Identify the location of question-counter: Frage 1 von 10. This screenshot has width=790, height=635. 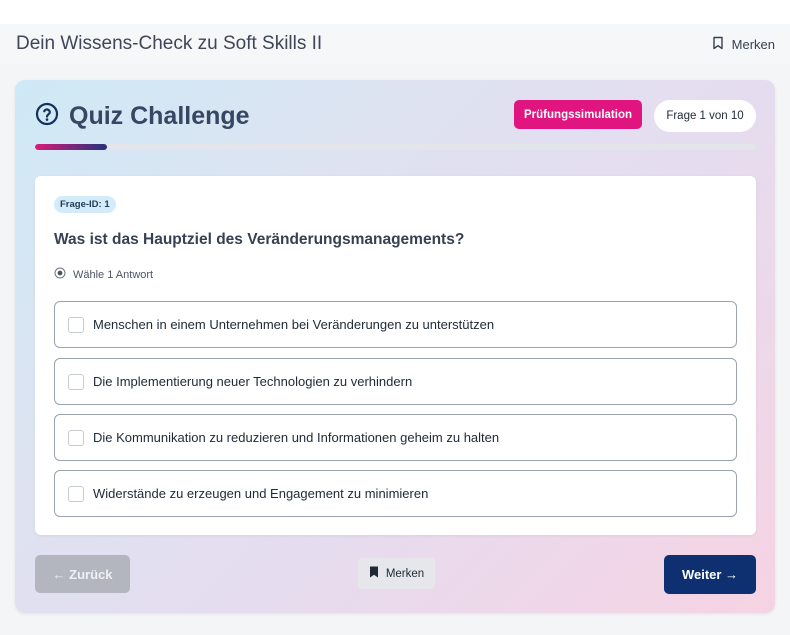
(705, 116).